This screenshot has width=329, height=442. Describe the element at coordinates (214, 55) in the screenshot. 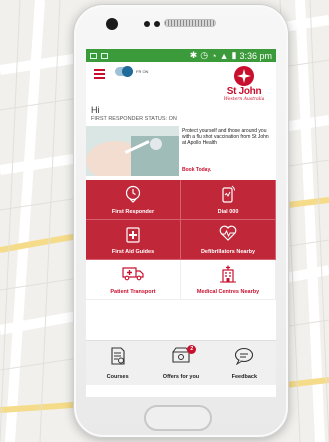

I see `wifi-icon: ◔` at that location.